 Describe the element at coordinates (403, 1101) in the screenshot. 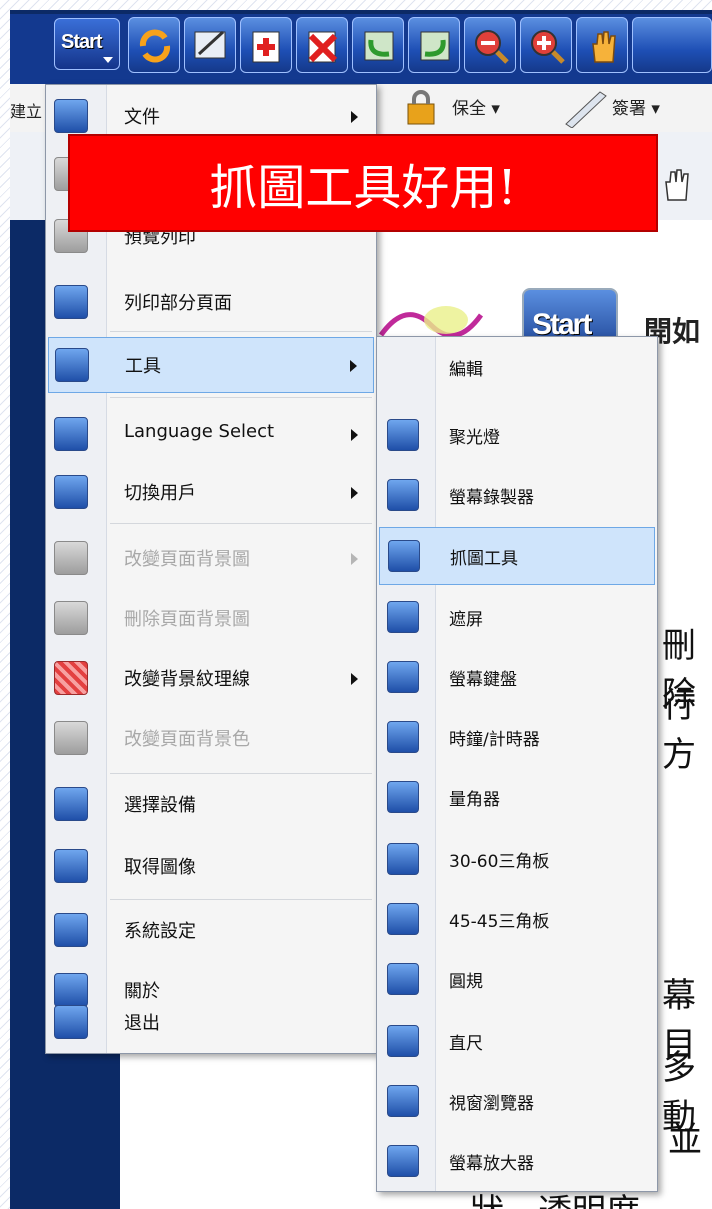

I see `window-browser-icon` at that location.